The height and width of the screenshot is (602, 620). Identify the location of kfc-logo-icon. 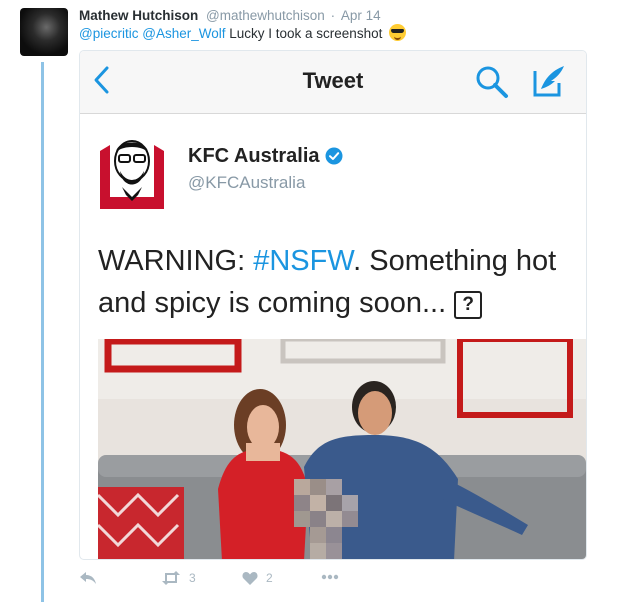
(132, 171).